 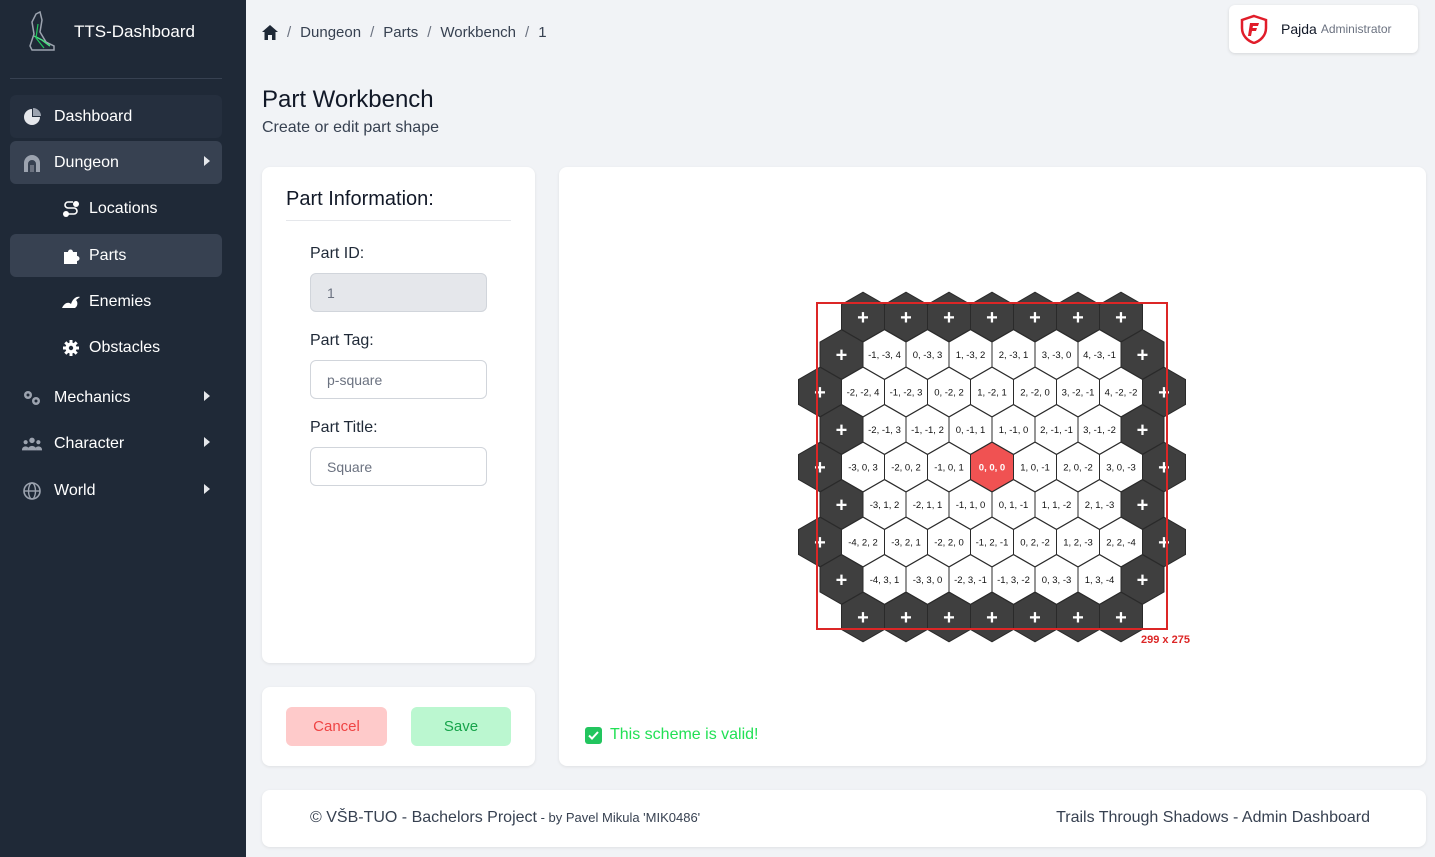 What do you see at coordinates (89, 443) in the screenshot?
I see `sidebar-item-label: Character` at bounding box center [89, 443].